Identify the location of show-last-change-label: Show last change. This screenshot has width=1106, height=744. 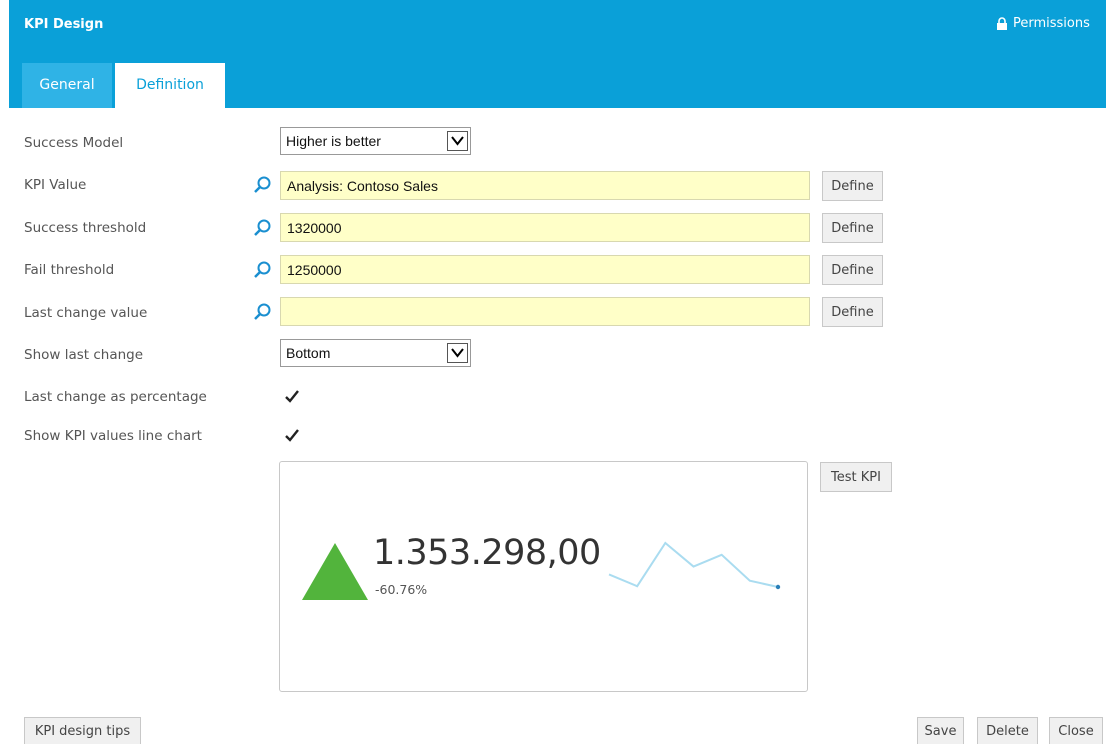
(84, 355).